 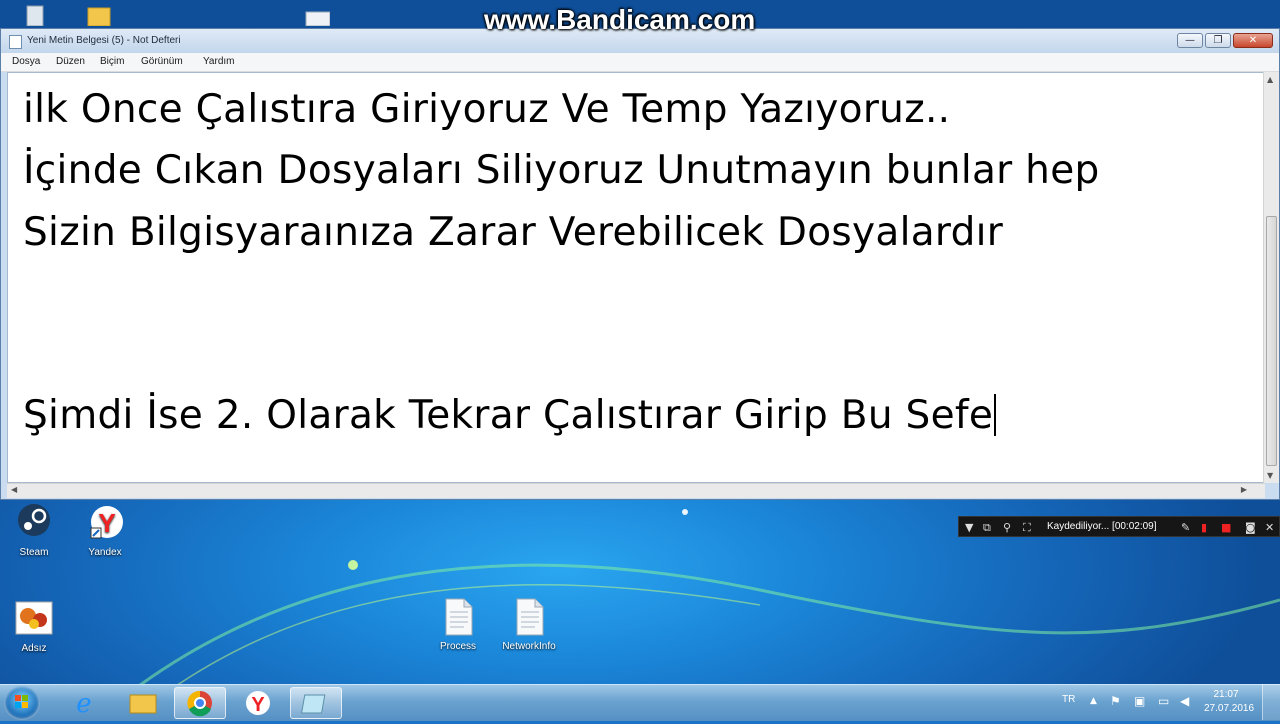 I want to click on caption-buttons: — ❐ ✕, so click(x=1224, y=40).